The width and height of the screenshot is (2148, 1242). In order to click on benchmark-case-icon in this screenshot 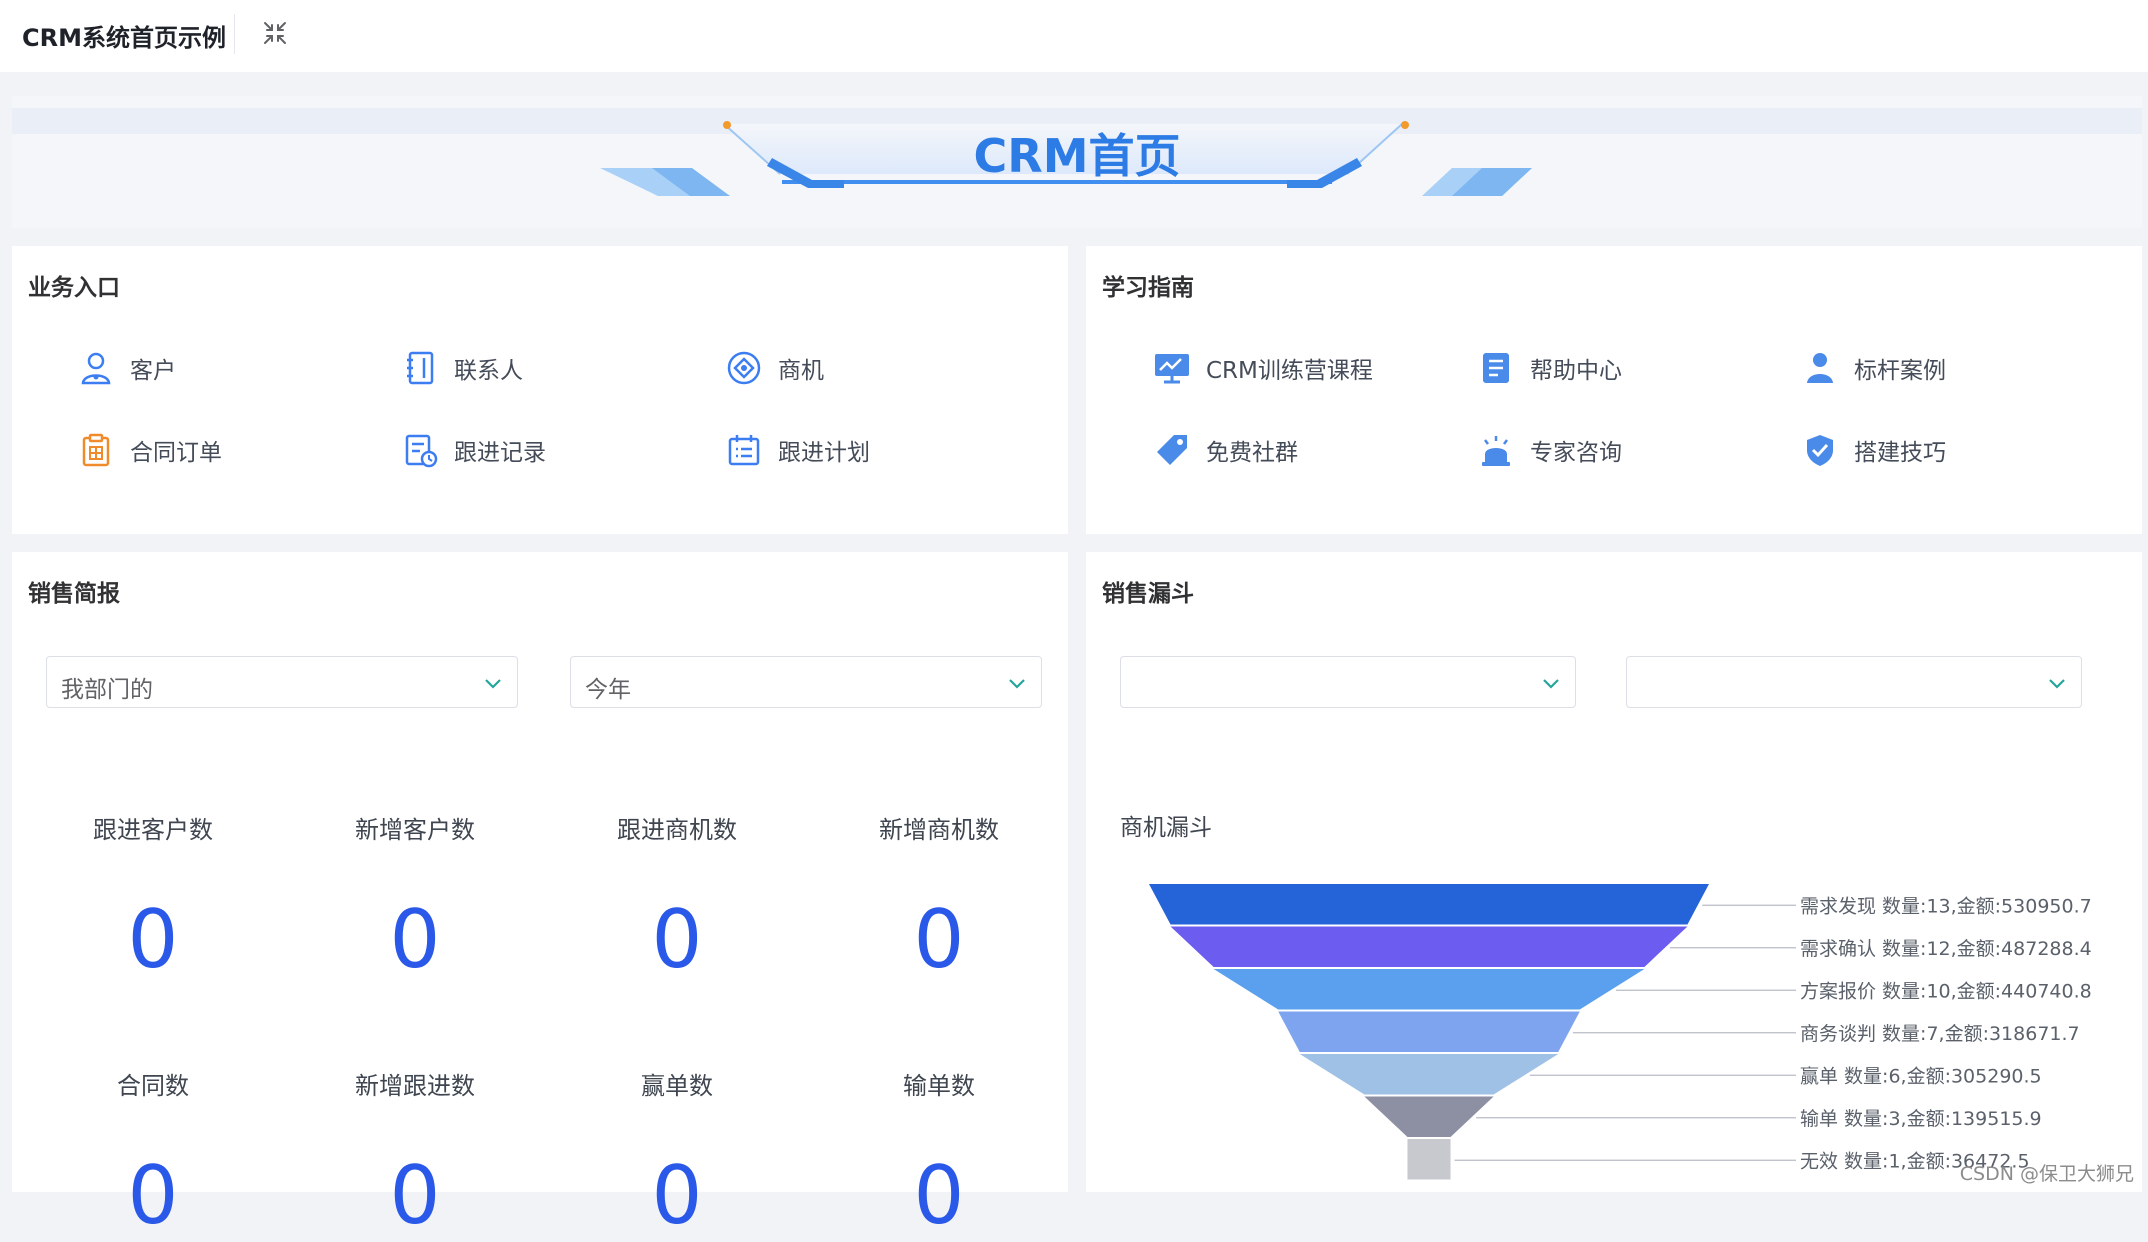, I will do `click(1820, 368)`.